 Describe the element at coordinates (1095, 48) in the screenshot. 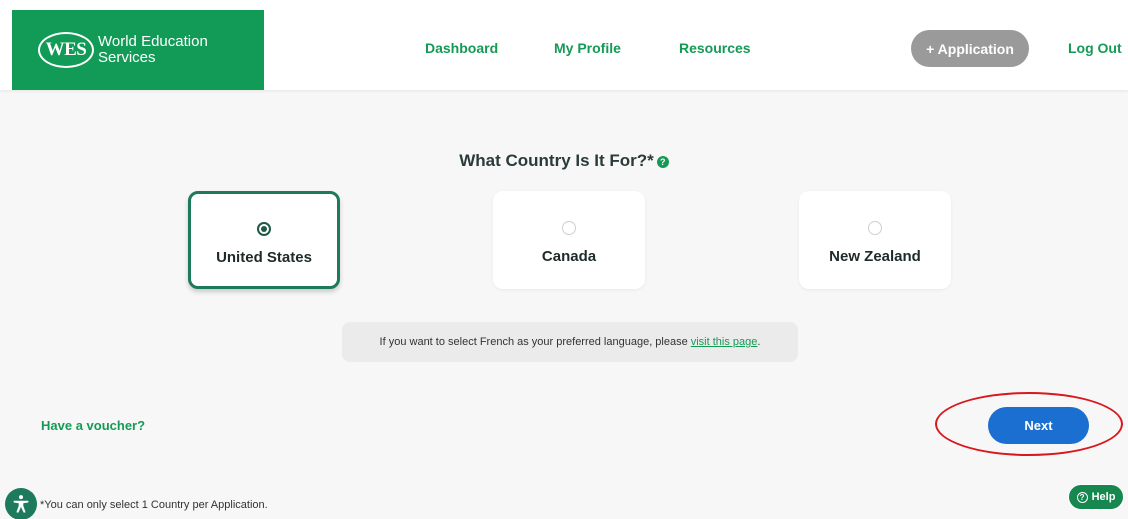

I see `logout-link: Log Out` at that location.